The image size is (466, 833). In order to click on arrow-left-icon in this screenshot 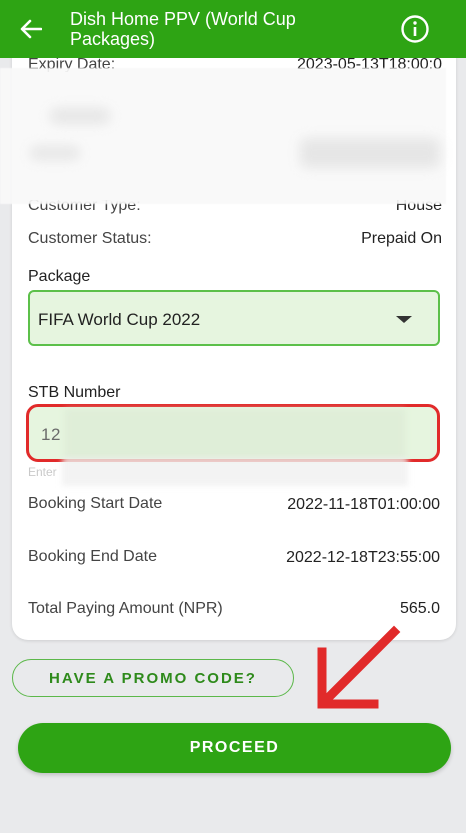, I will do `click(31, 29)`.